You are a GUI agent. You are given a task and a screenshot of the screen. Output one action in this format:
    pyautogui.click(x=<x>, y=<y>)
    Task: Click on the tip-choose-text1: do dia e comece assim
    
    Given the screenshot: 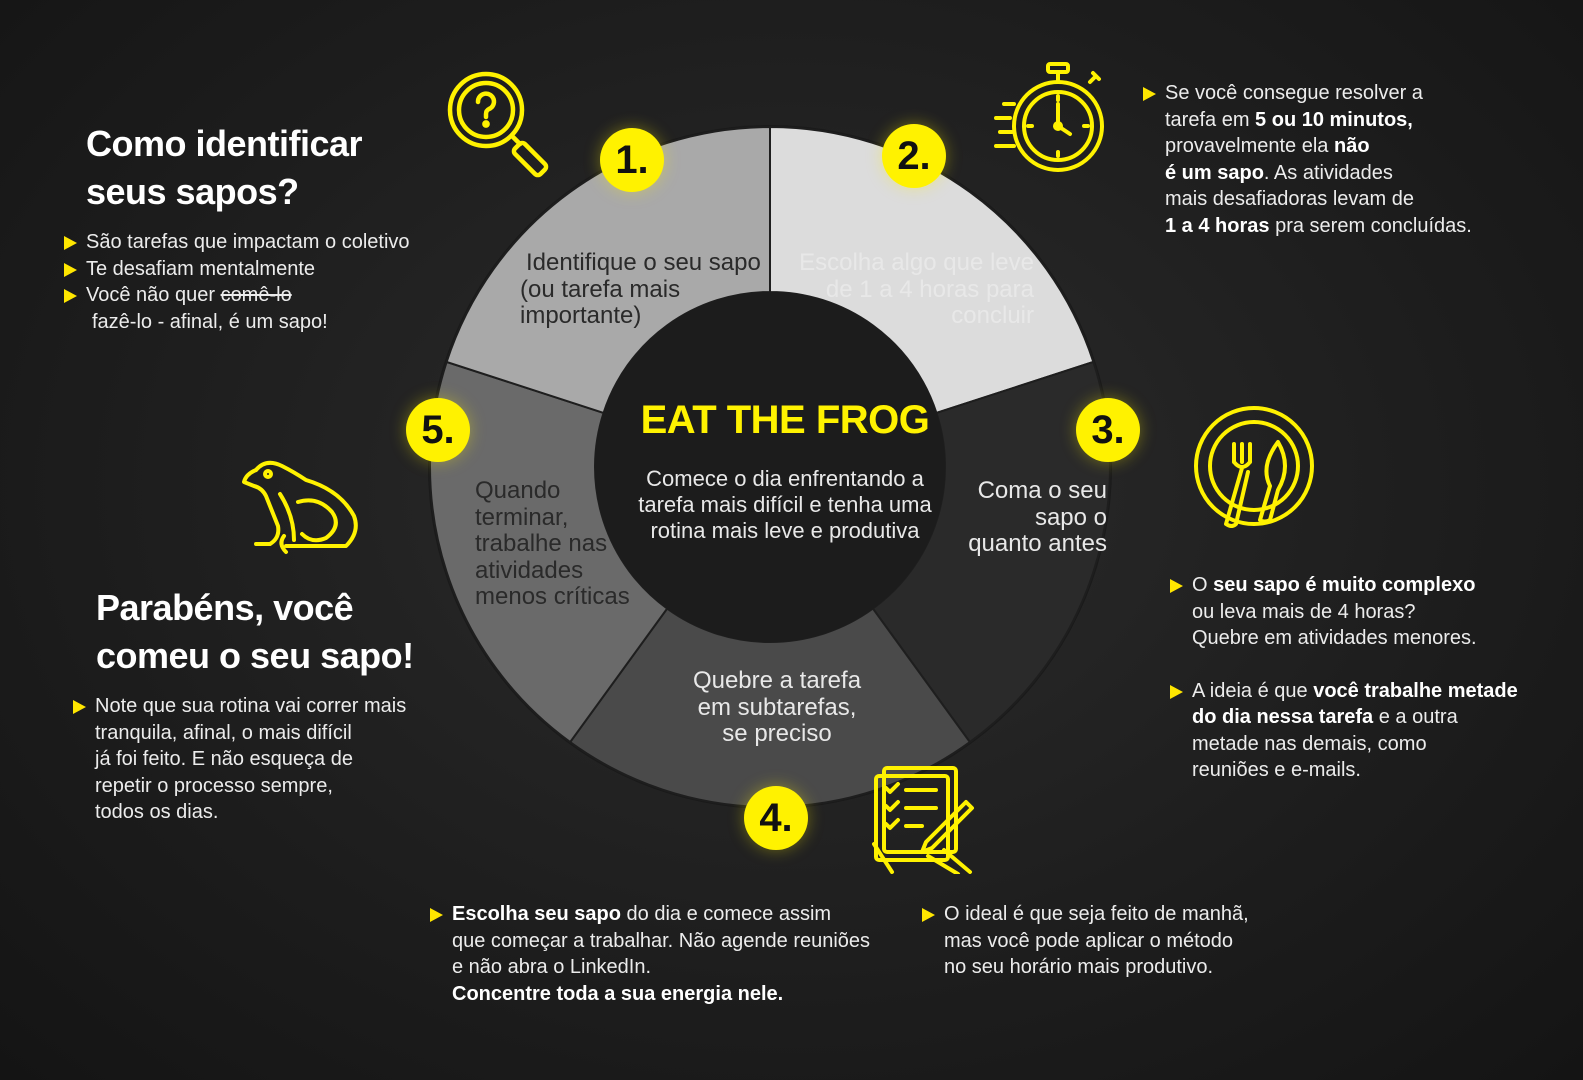 What is the action you would take?
    pyautogui.click(x=726, y=914)
    